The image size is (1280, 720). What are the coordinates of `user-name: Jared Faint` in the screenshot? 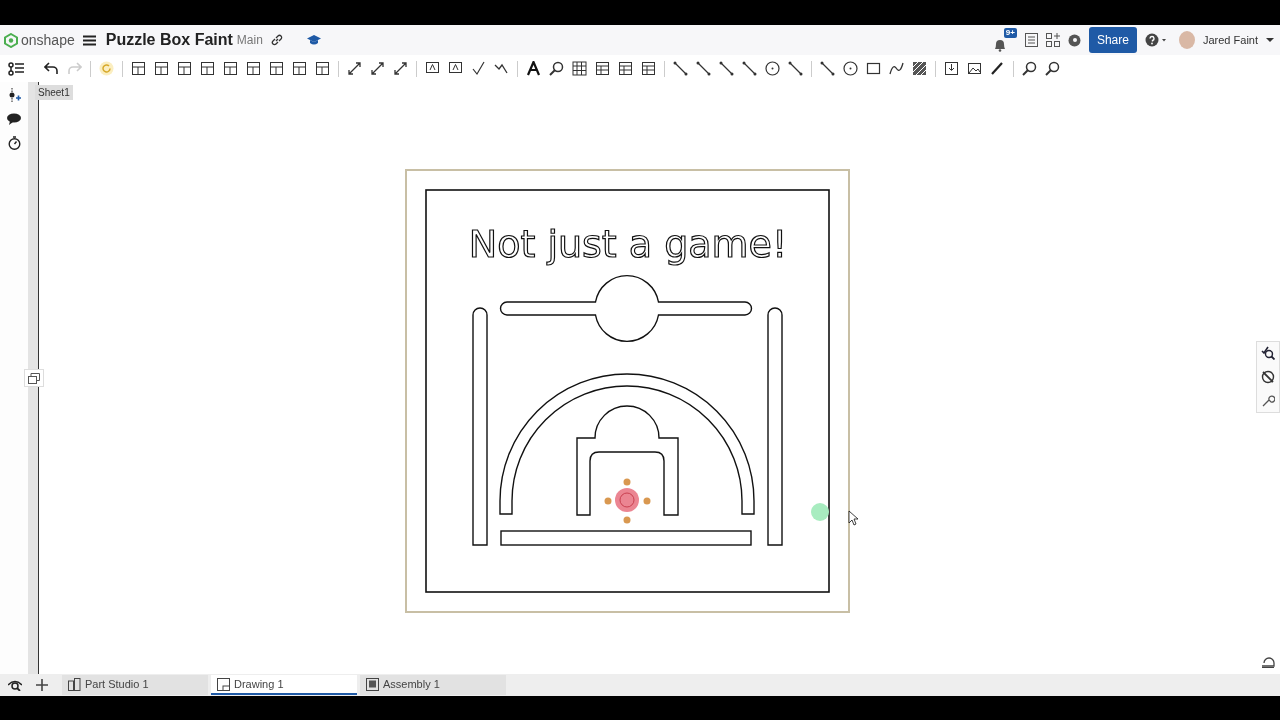 It's located at (1230, 40).